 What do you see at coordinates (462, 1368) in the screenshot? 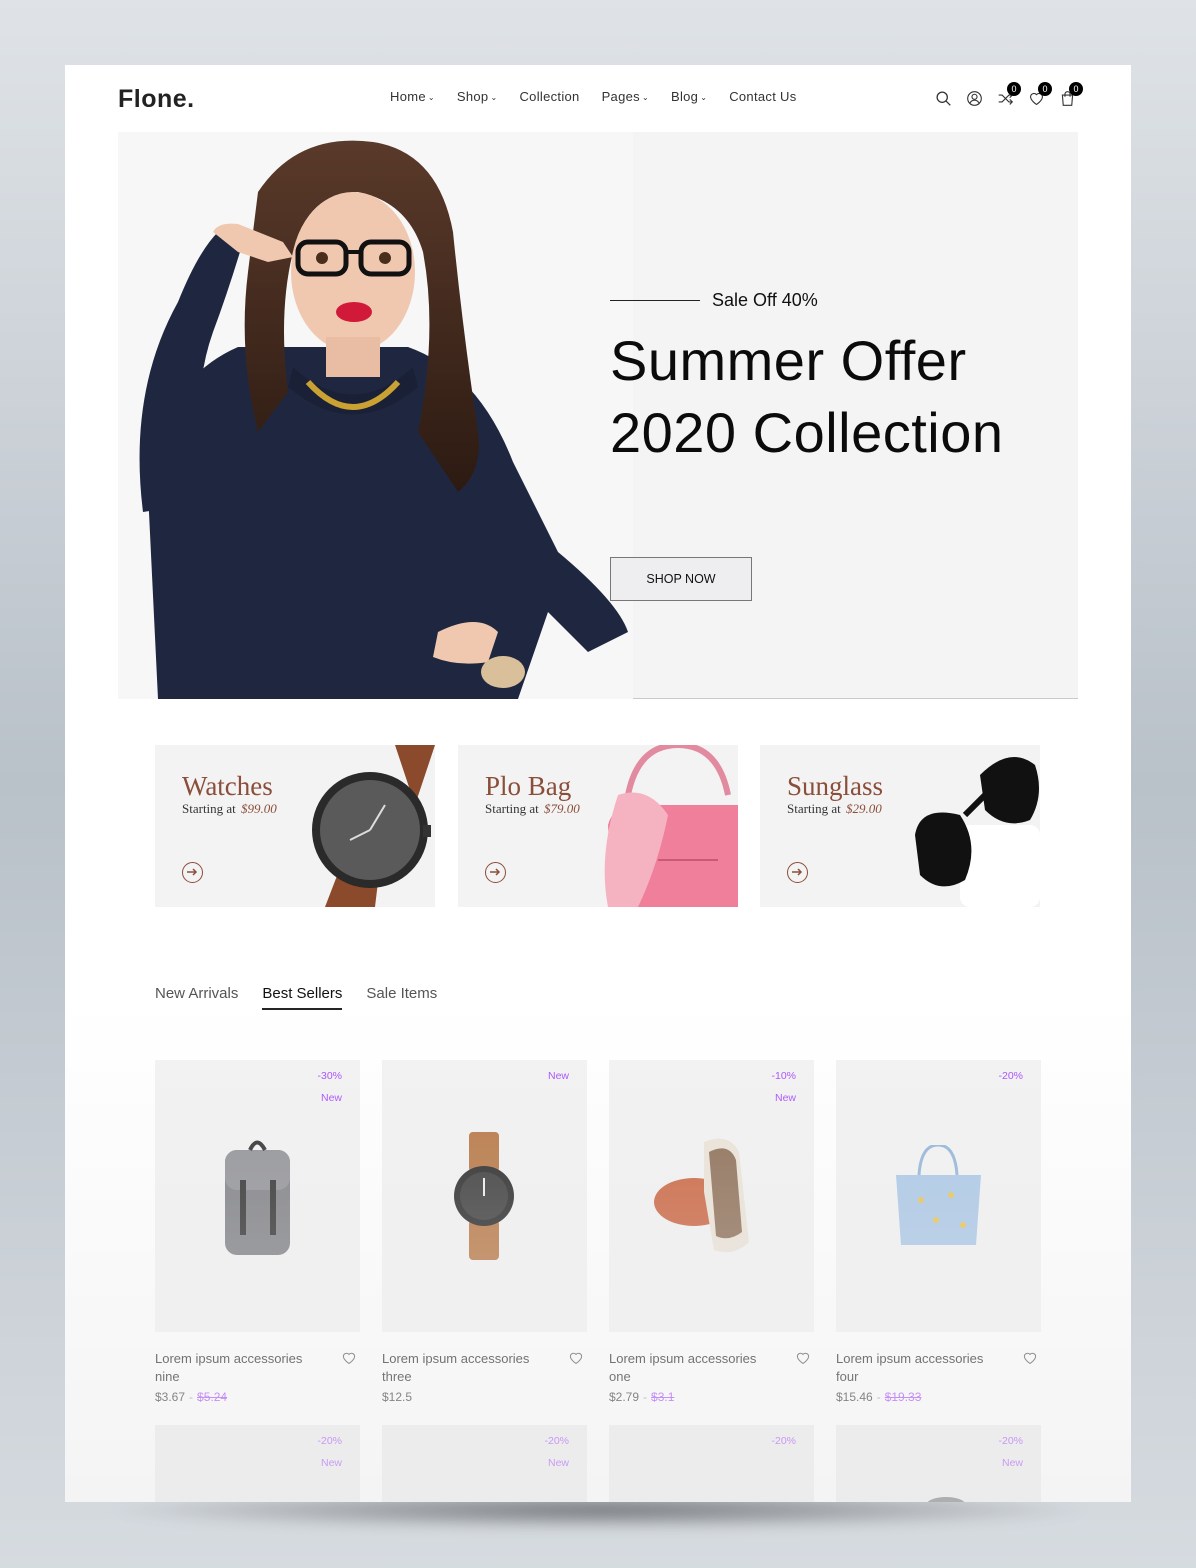
I see `product-name: Lorem ipsum accessories three` at bounding box center [462, 1368].